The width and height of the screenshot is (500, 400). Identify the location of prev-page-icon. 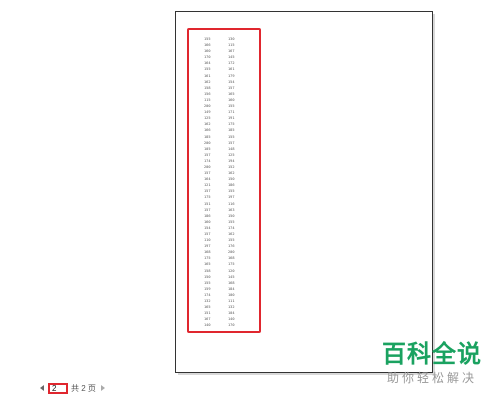
(42, 388).